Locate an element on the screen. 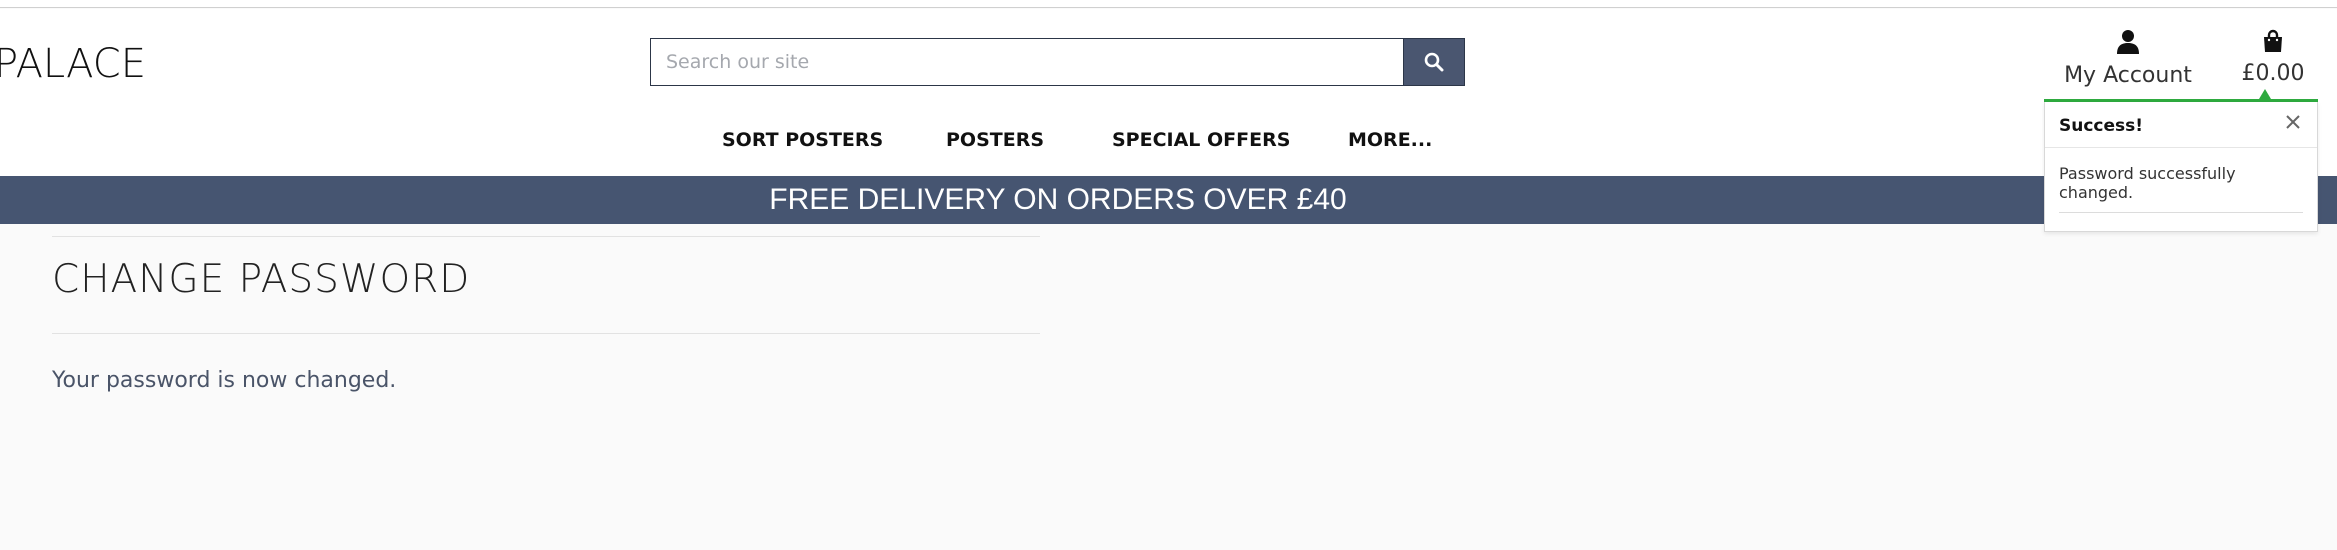 The image size is (2337, 550). search-form is located at coordinates (1057, 62).